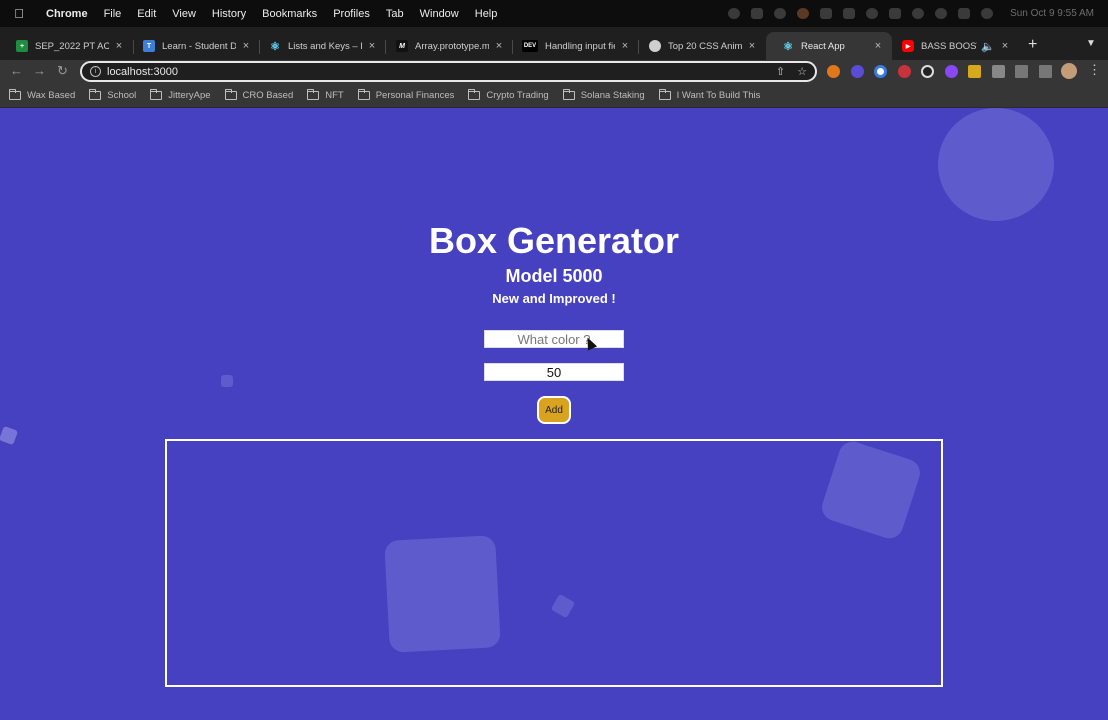 Image resolution: width=1108 pixels, height=720 pixels. Describe the element at coordinates (395, 14) in the screenshot. I see `menu-tab: Tab` at that location.